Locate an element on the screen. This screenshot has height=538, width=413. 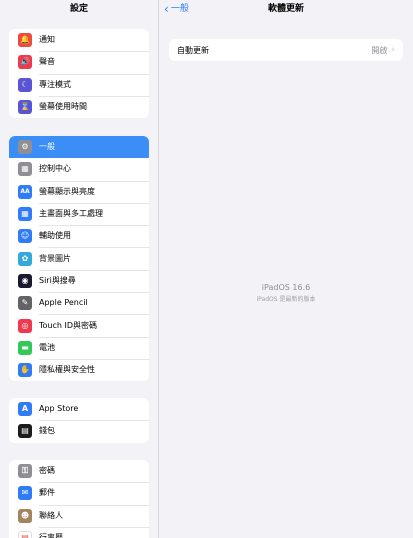
sidebar-item: ⚙ 一般 is located at coordinates (79, 147).